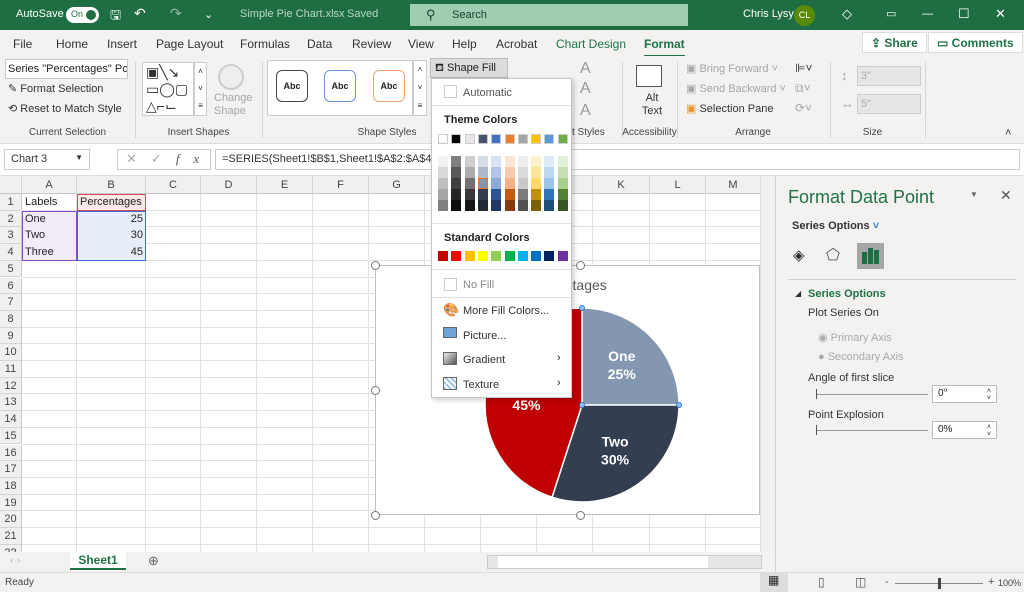 This screenshot has height=592, width=1024. I want to click on row-header: 8, so click(11, 319).